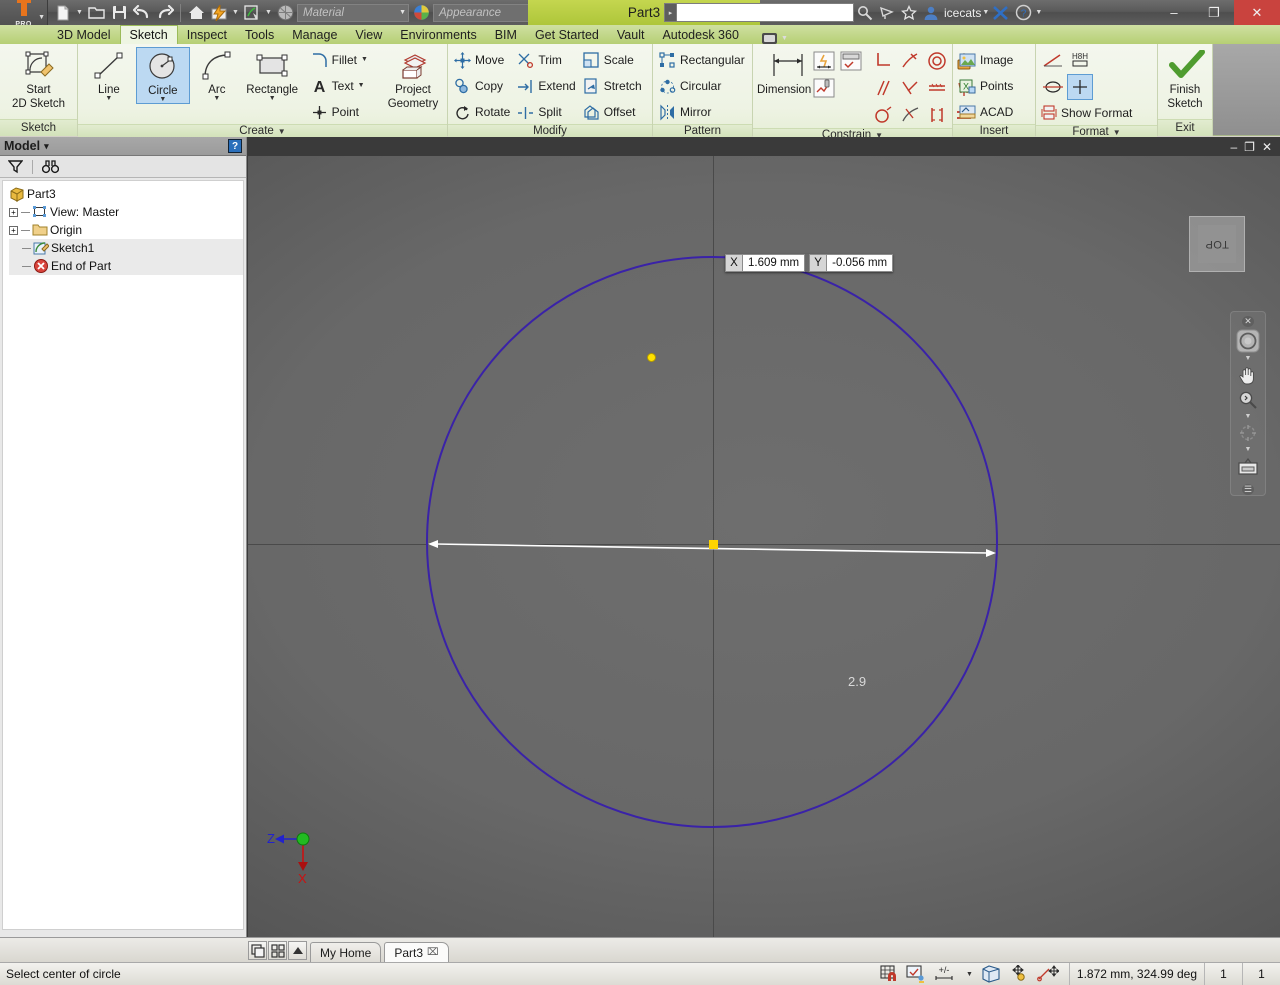 The image size is (1280, 985). I want to click on rectangle-button: Rectangle ▼, so click(272, 74).